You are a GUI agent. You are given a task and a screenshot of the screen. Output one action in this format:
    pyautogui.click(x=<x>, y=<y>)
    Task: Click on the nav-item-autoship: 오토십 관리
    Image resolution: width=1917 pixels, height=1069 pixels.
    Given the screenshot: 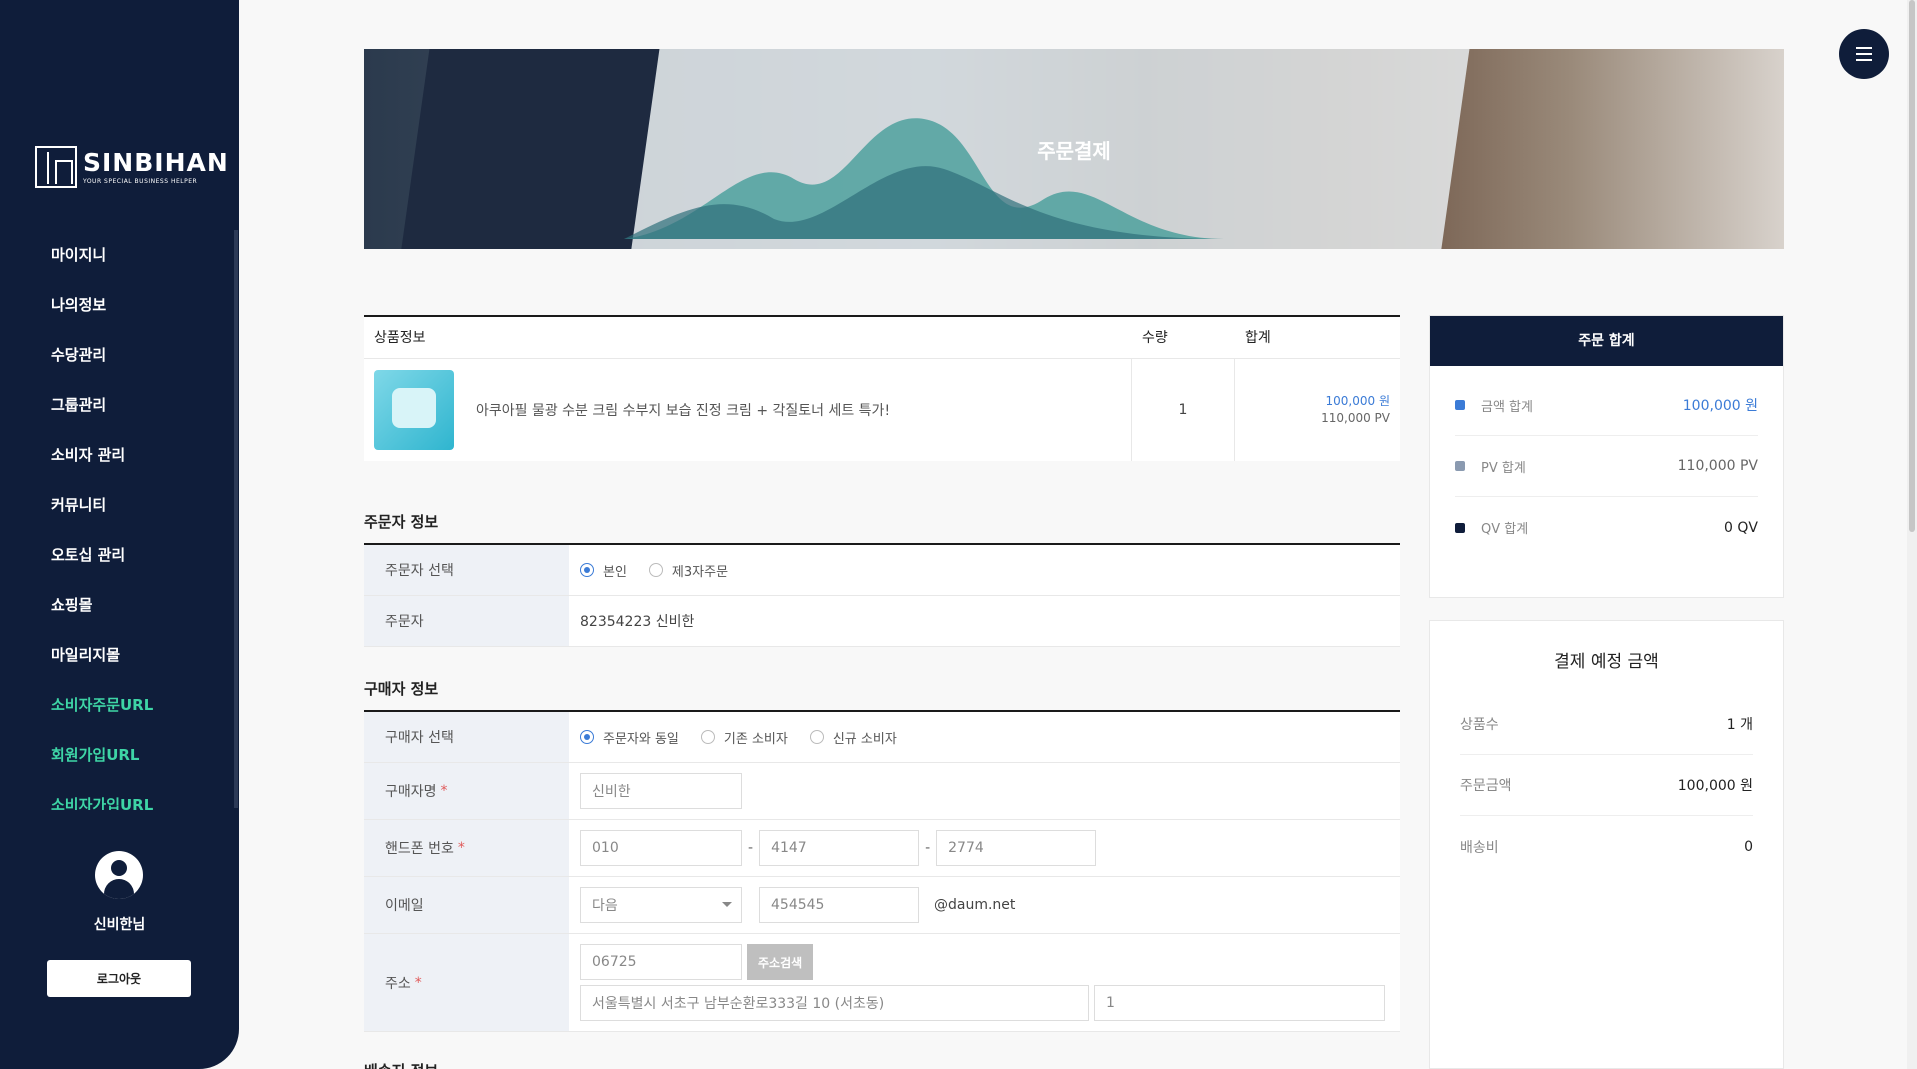 What is the action you would take?
    pyautogui.click(x=117, y=555)
    